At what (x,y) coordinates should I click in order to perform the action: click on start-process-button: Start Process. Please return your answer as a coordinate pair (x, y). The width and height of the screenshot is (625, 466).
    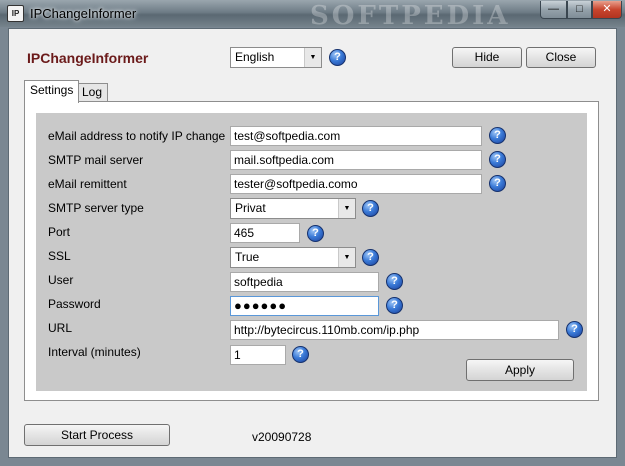
    Looking at the image, I should click on (97, 435).